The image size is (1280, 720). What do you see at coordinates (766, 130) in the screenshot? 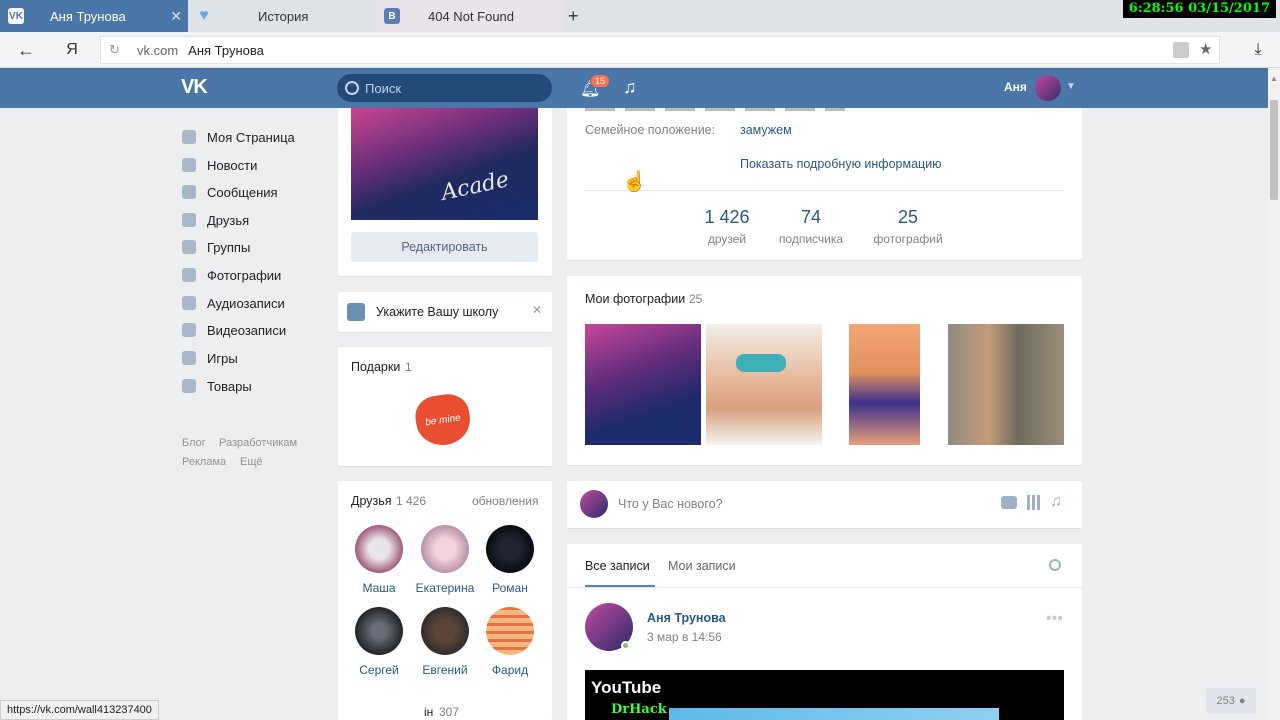
I see `family-value: замужем` at bounding box center [766, 130].